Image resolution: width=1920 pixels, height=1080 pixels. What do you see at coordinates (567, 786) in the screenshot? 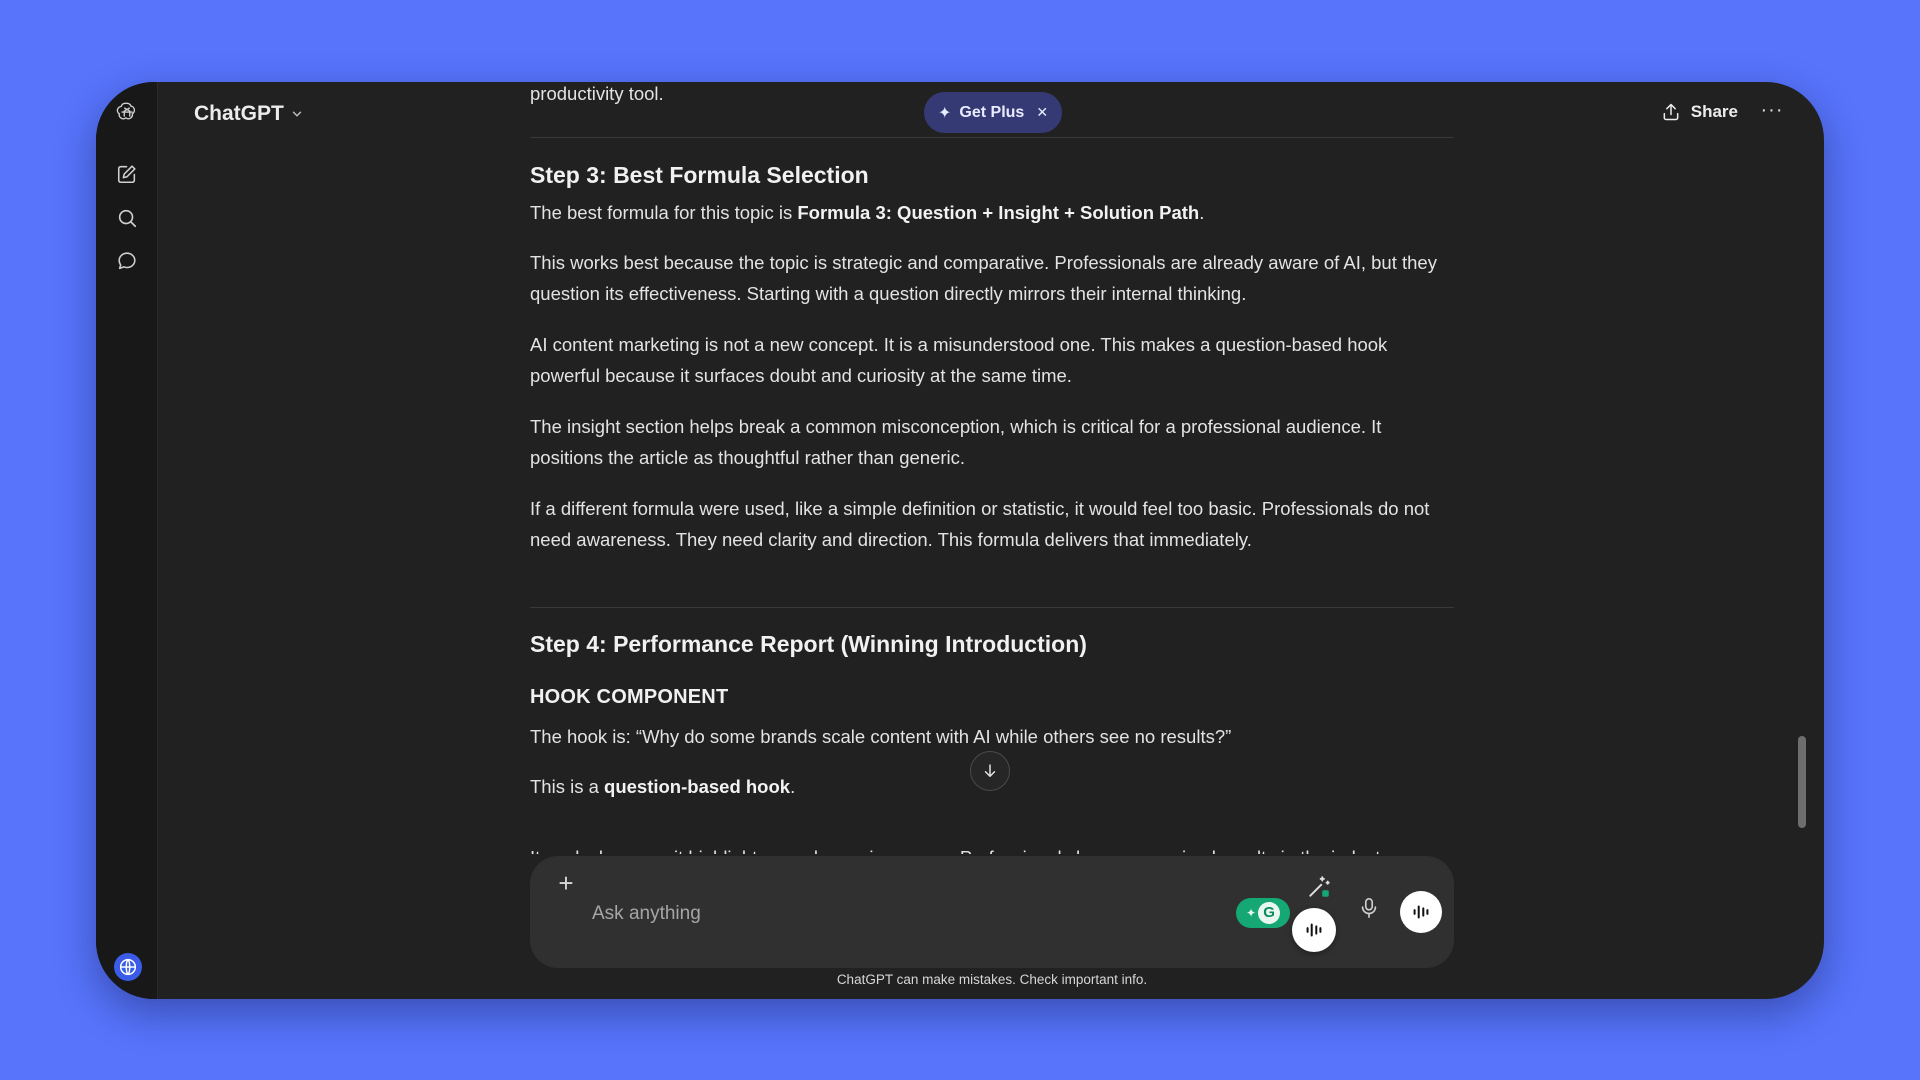
I see `hook-type-prefix: This is a` at bounding box center [567, 786].